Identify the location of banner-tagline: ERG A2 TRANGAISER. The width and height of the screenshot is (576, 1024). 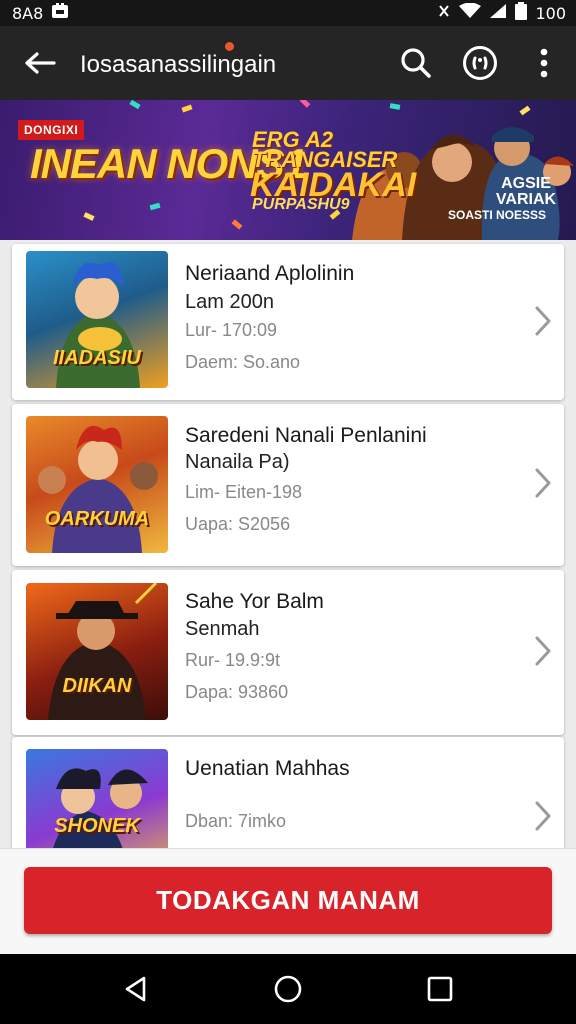
(325, 149).